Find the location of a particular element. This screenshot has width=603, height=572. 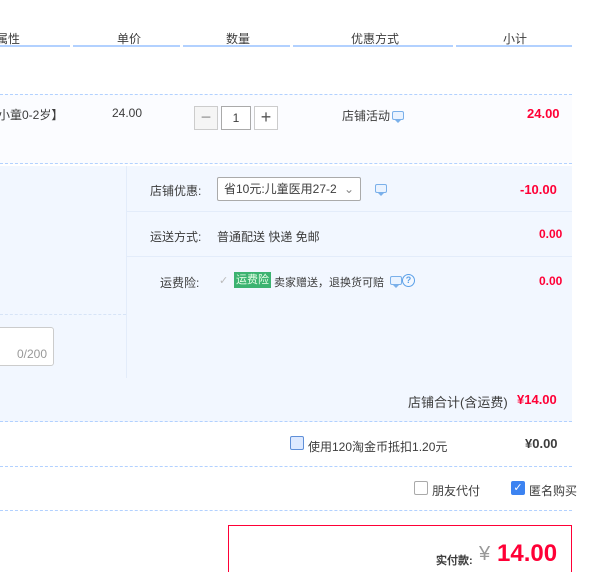

promotion-label: 店铺活动 is located at coordinates (366, 116).